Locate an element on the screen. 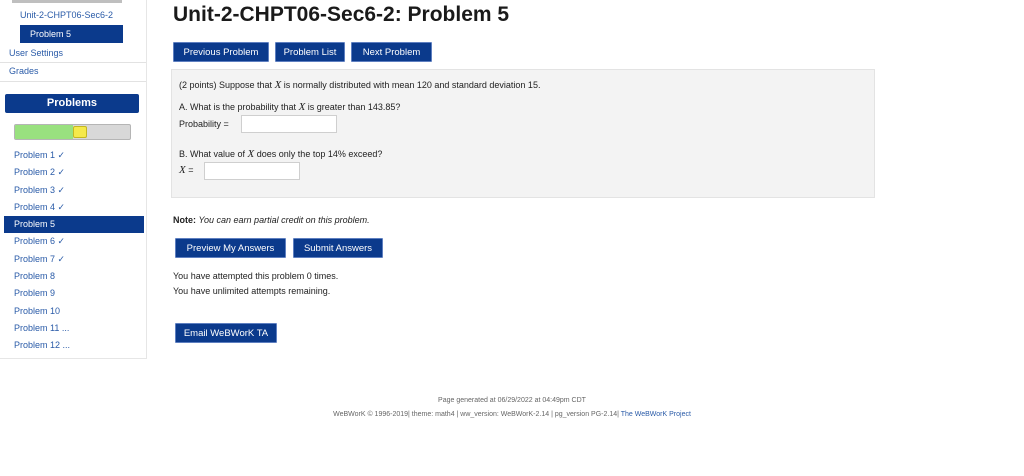  var-x: X is located at coordinates (182, 170).